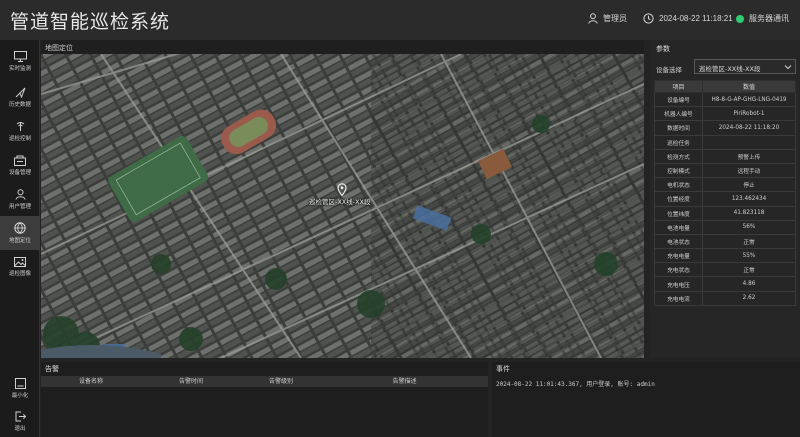 Image resolution: width=800 pixels, height=437 pixels. I want to click on device-icon, so click(20, 160).